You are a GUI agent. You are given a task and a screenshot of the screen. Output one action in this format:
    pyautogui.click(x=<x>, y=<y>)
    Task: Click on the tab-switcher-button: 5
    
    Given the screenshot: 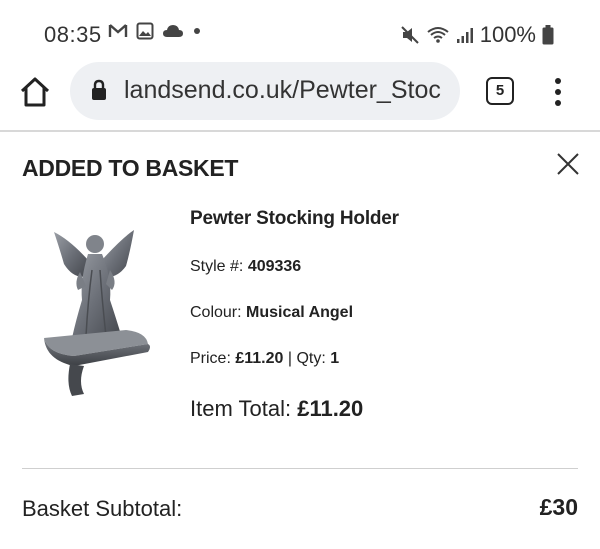 What is the action you would take?
    pyautogui.click(x=500, y=91)
    